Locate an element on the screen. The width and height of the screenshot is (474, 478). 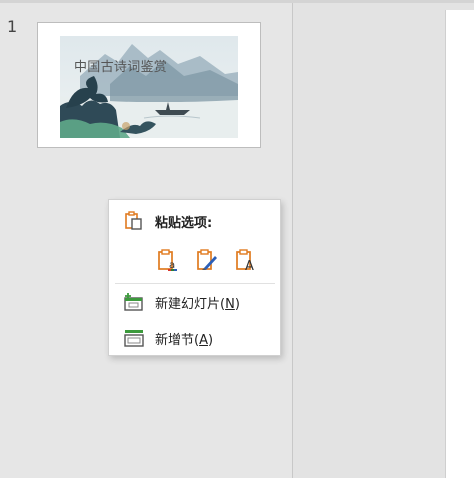
paste-keep-text-only-button: A is located at coordinates (246, 260).